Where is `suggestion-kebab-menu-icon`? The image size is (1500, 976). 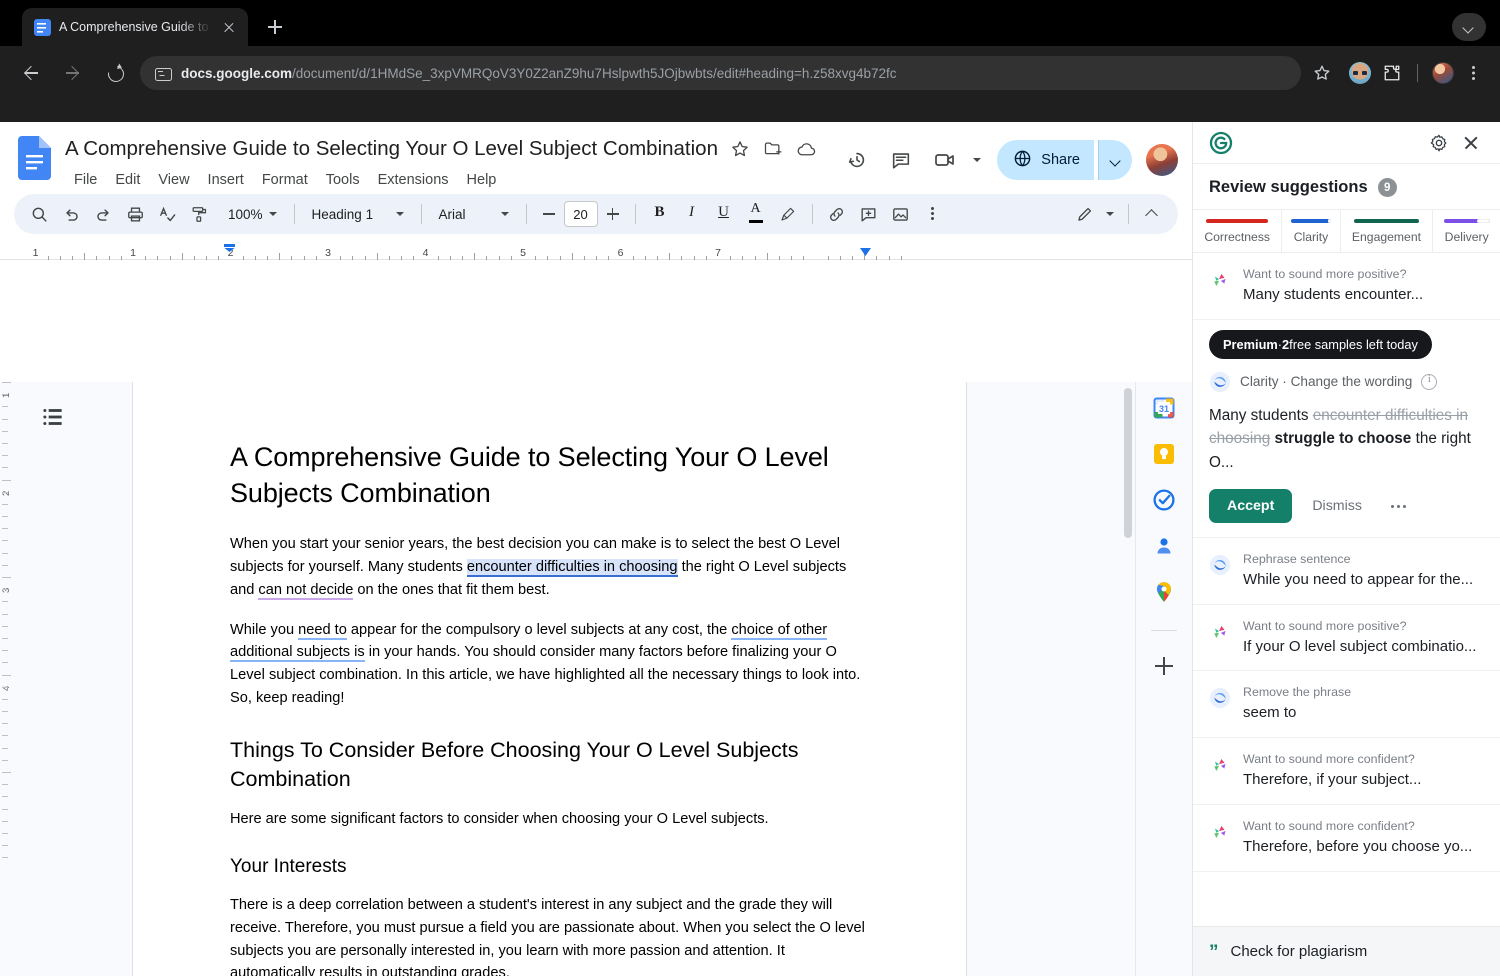
suggestion-kebab-menu-icon is located at coordinates (1399, 506).